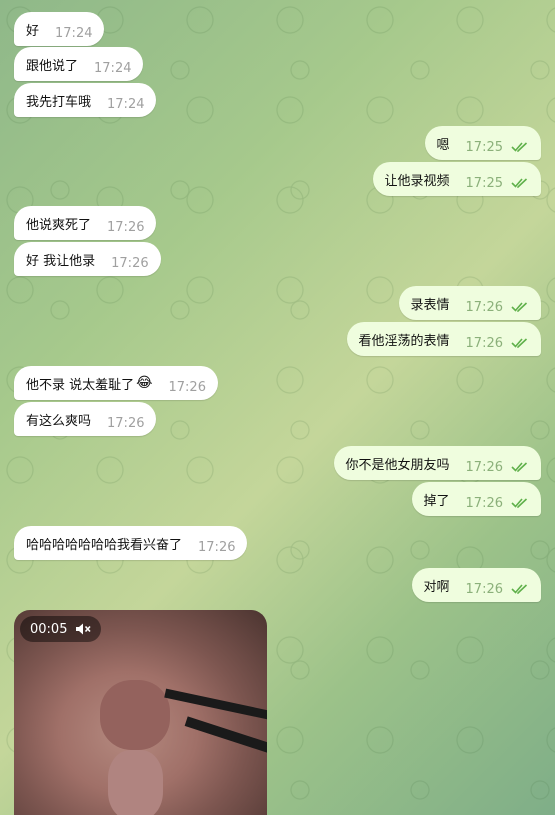  I want to click on message-bubble-incoming: 好 17:24, so click(59, 29).